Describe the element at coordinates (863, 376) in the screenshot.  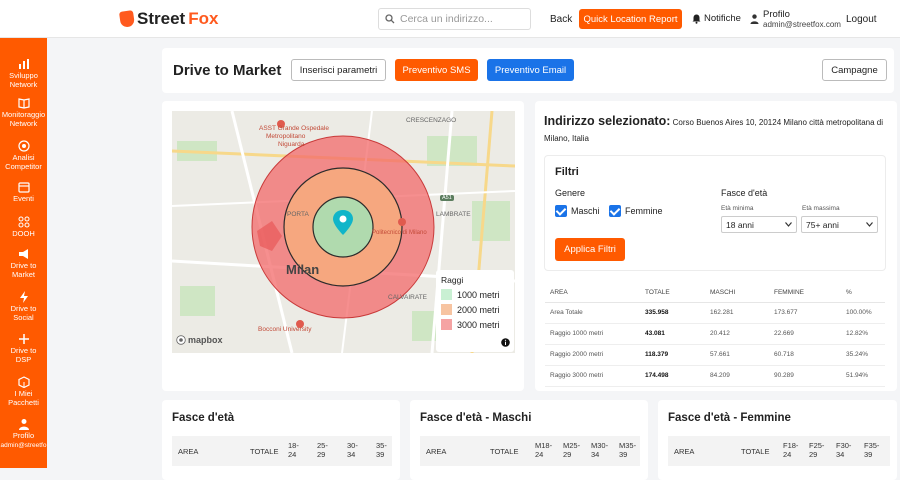
I see `cell-percent: 51.94%` at that location.